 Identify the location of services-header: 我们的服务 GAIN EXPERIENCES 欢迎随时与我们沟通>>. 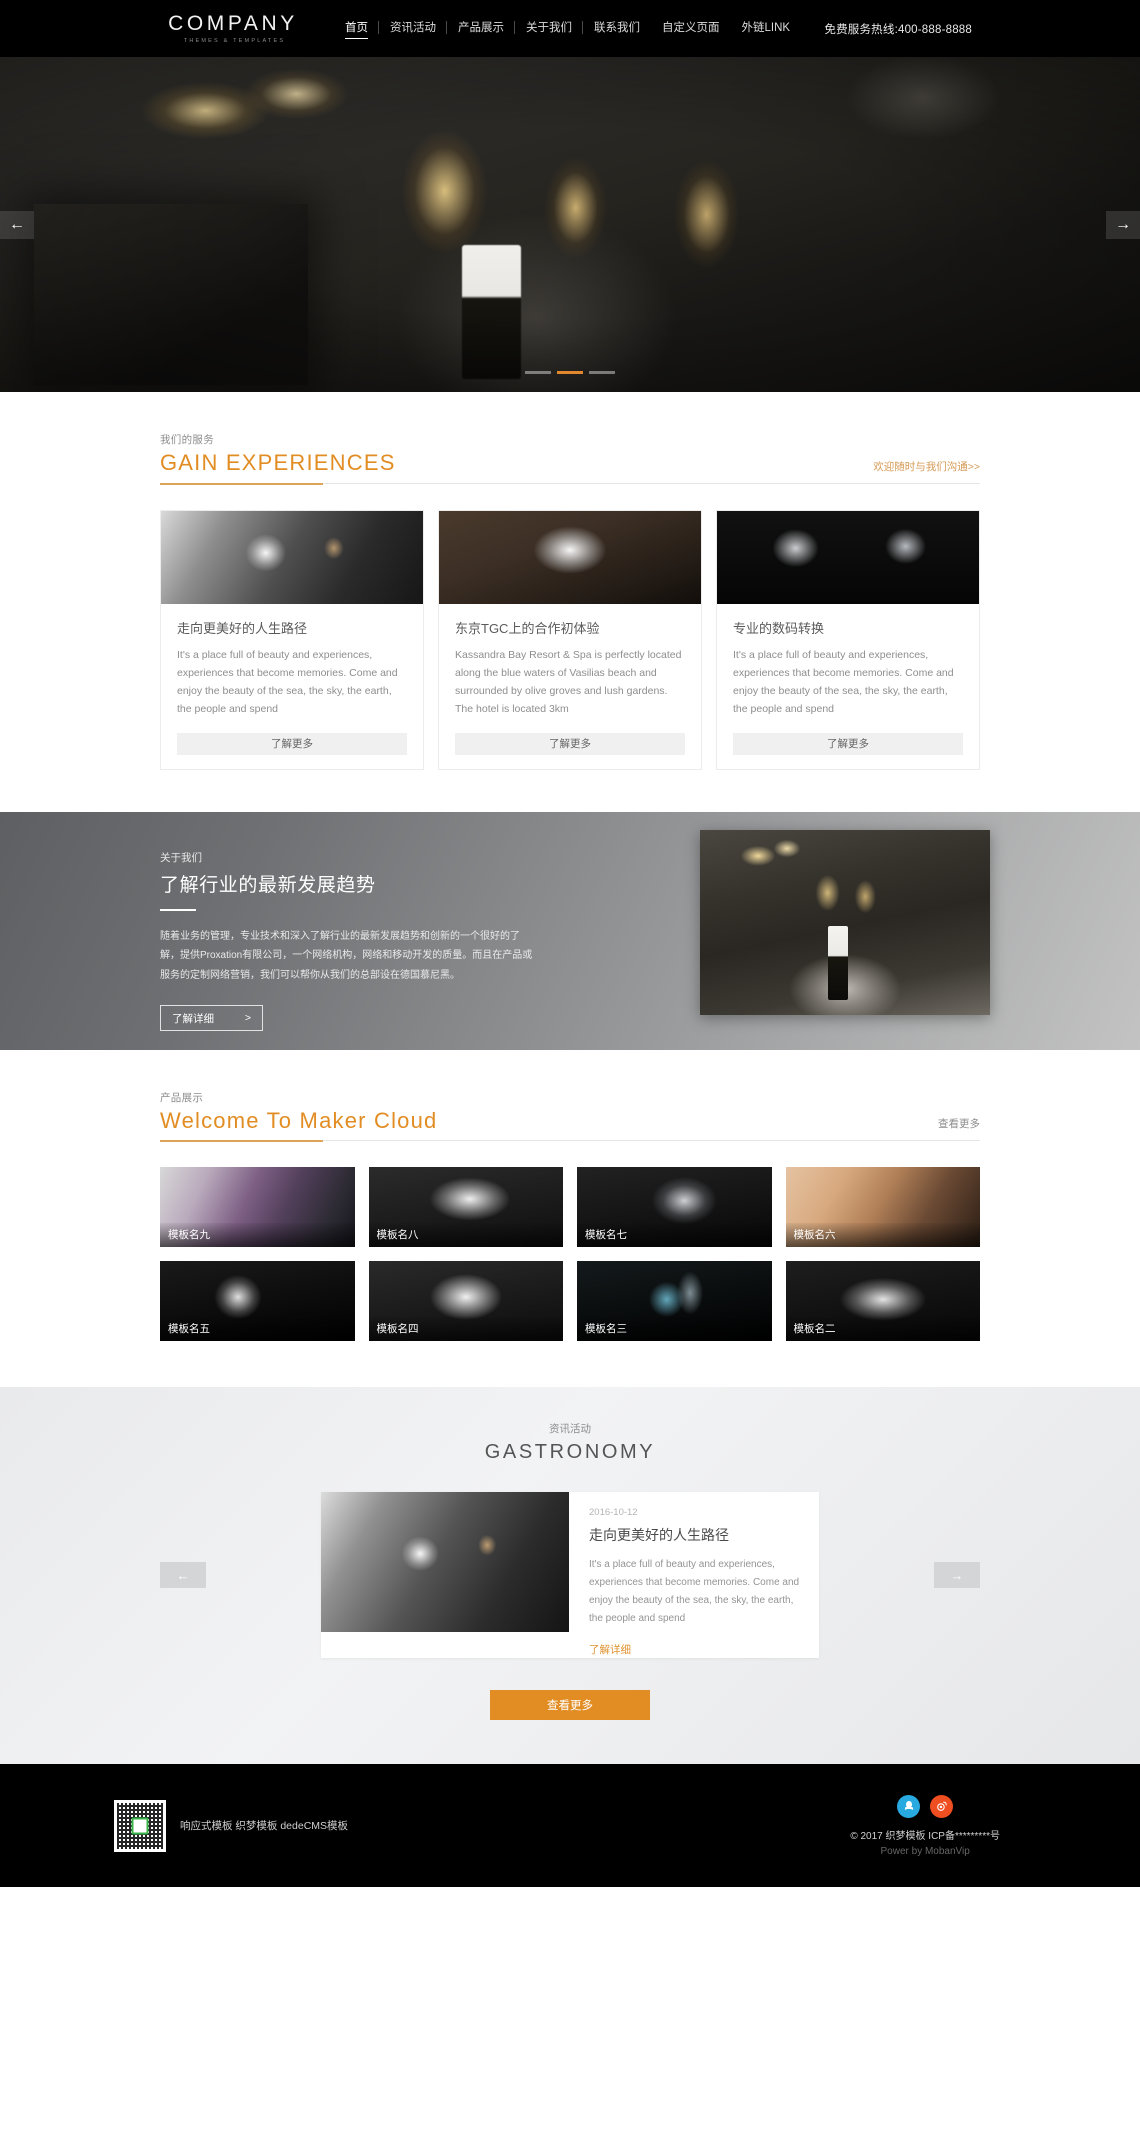
(570, 457).